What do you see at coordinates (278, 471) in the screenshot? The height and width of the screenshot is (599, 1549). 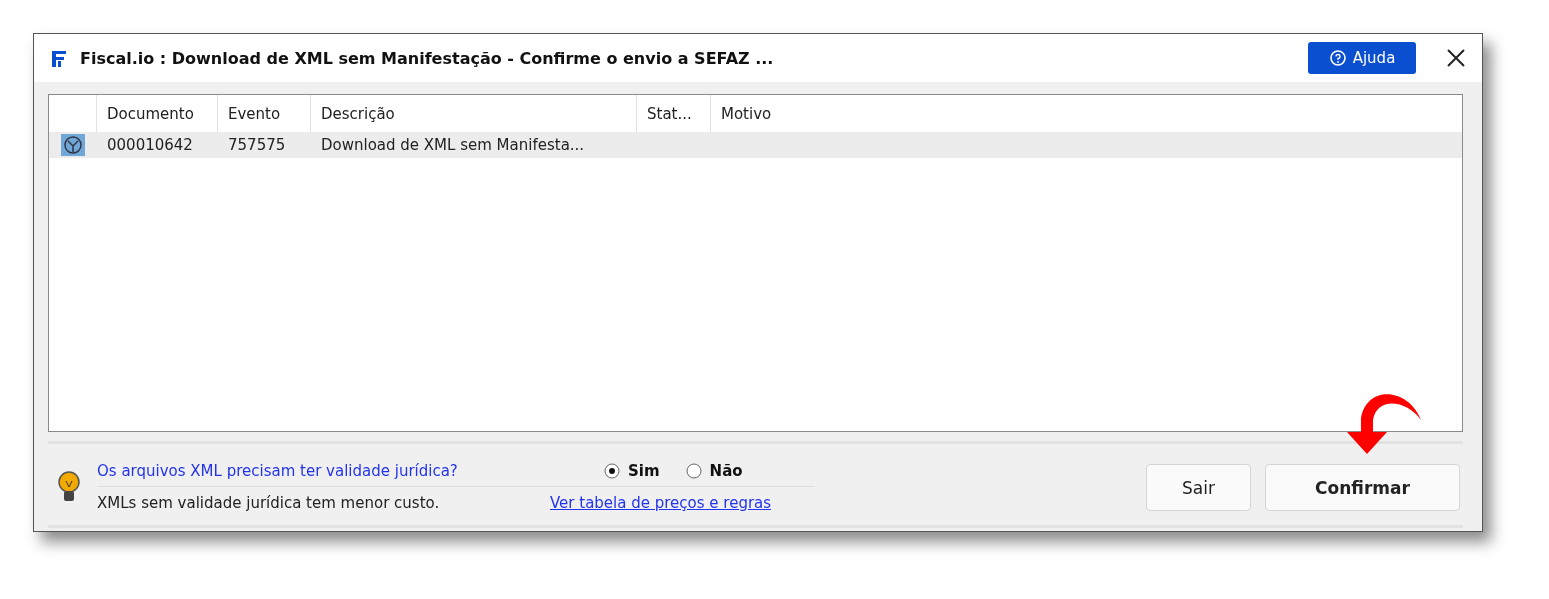 I see `question-text: Os arquivos XML precisam ter validade jurídica?` at bounding box center [278, 471].